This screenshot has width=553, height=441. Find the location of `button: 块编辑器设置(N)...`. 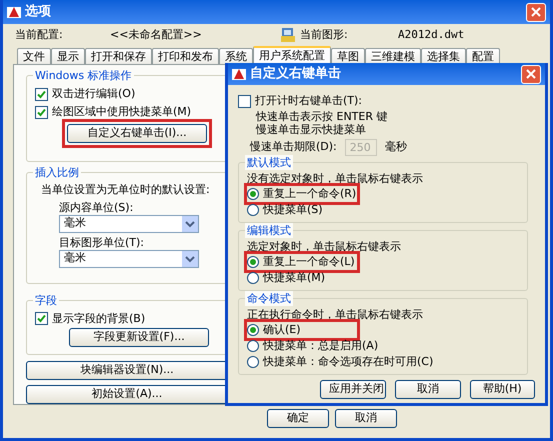

button: 块编辑器设置(N)... is located at coordinates (127, 370).